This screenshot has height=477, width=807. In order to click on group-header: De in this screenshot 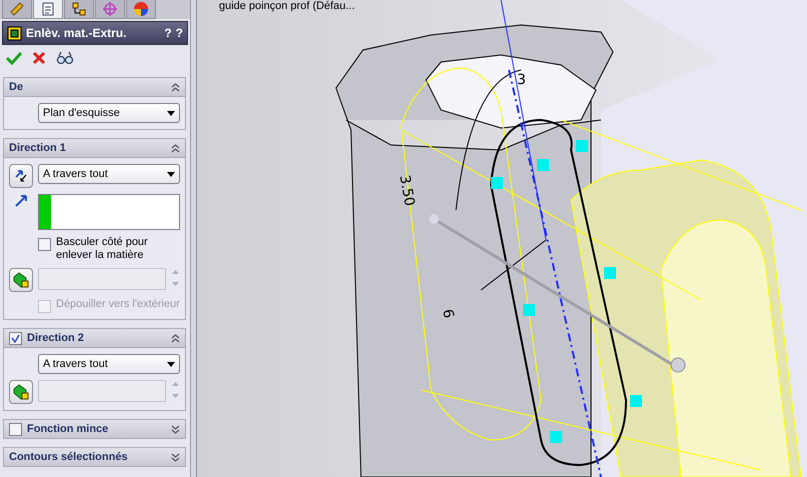, I will do `click(94, 87)`.